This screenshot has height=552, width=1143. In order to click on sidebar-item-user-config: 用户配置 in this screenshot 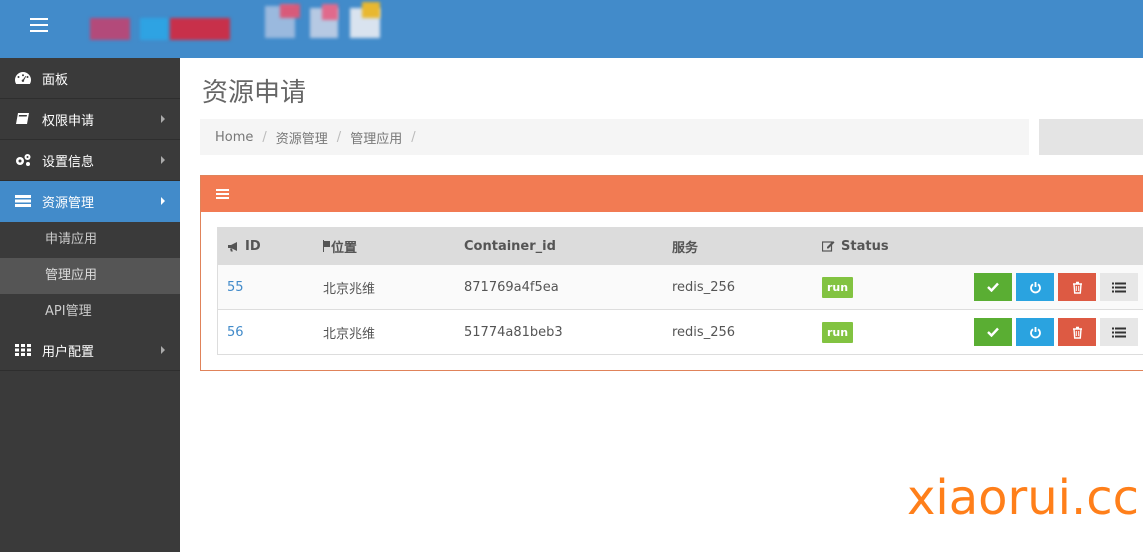, I will do `click(90, 350)`.